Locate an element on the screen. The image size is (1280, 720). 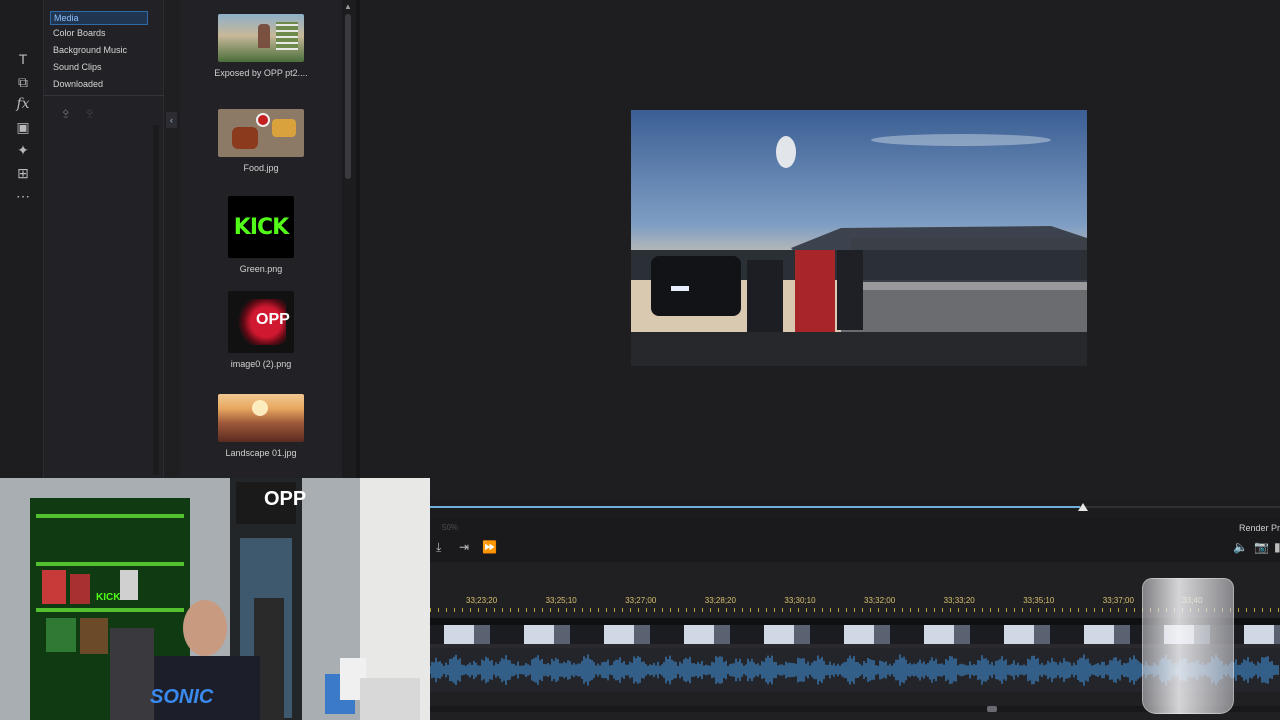
opp-thumb-text: OPP is located at coordinates (273, 319).